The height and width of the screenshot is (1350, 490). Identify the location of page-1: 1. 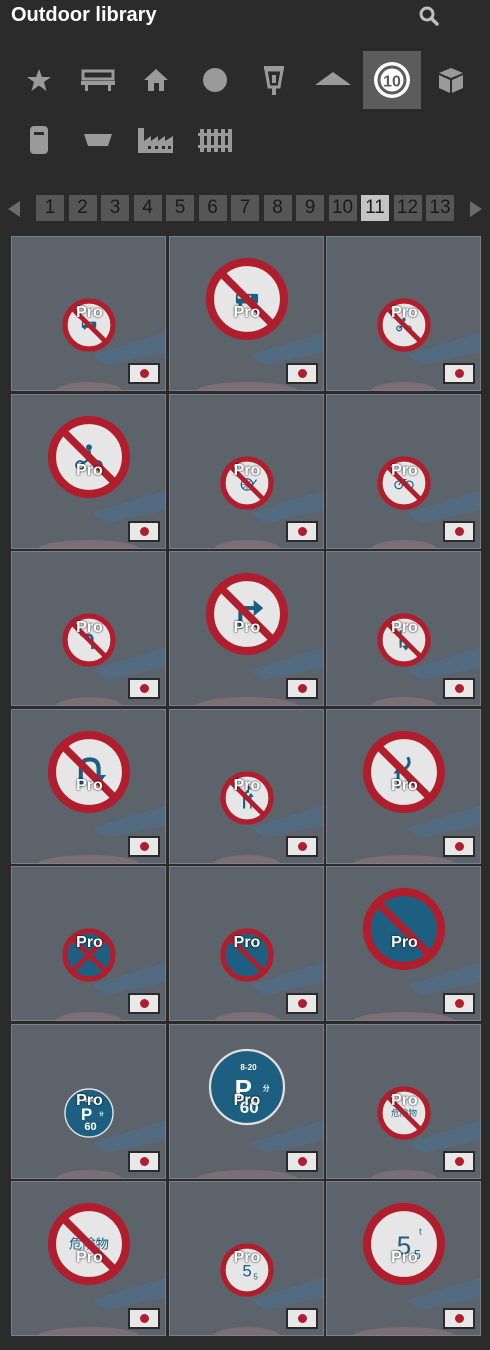
(50, 208).